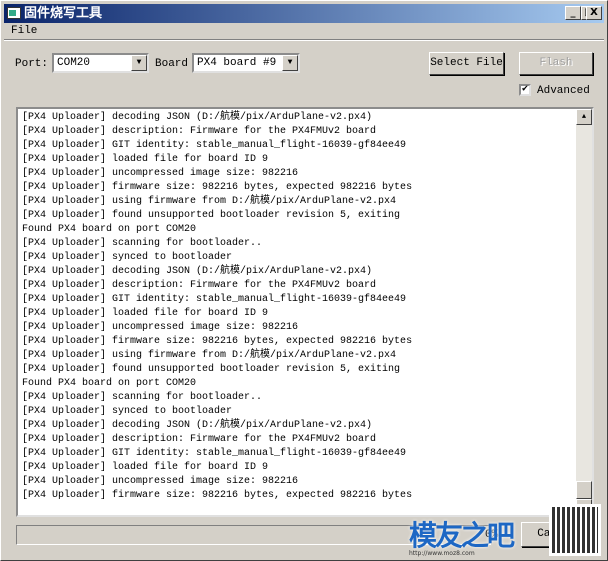 The width and height of the screenshot is (608, 561). I want to click on title-bar: 固件烧写工具 _ □ X, so click(304, 13).